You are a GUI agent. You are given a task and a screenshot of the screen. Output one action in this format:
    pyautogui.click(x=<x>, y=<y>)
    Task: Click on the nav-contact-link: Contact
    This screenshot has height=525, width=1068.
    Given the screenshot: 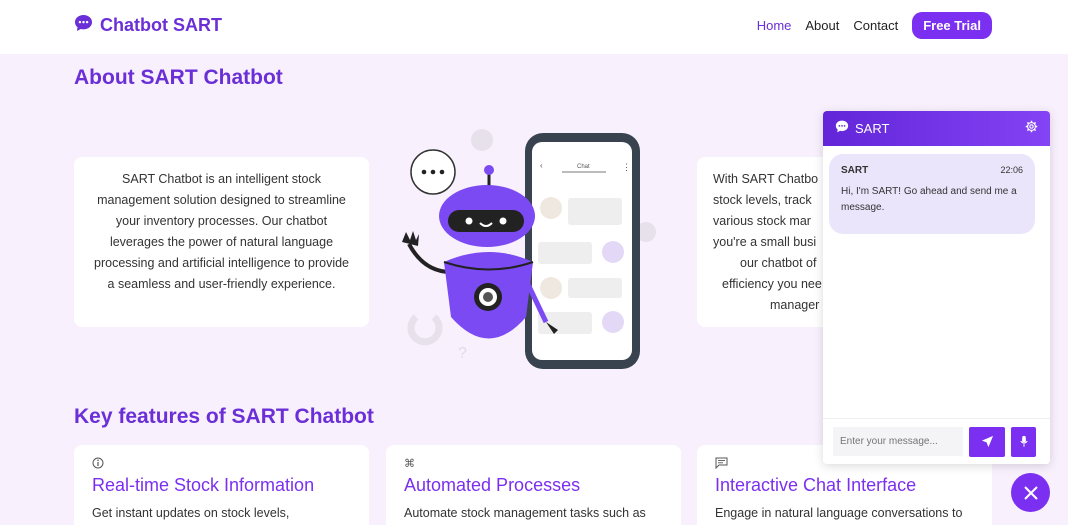 What is the action you would take?
    pyautogui.click(x=875, y=25)
    